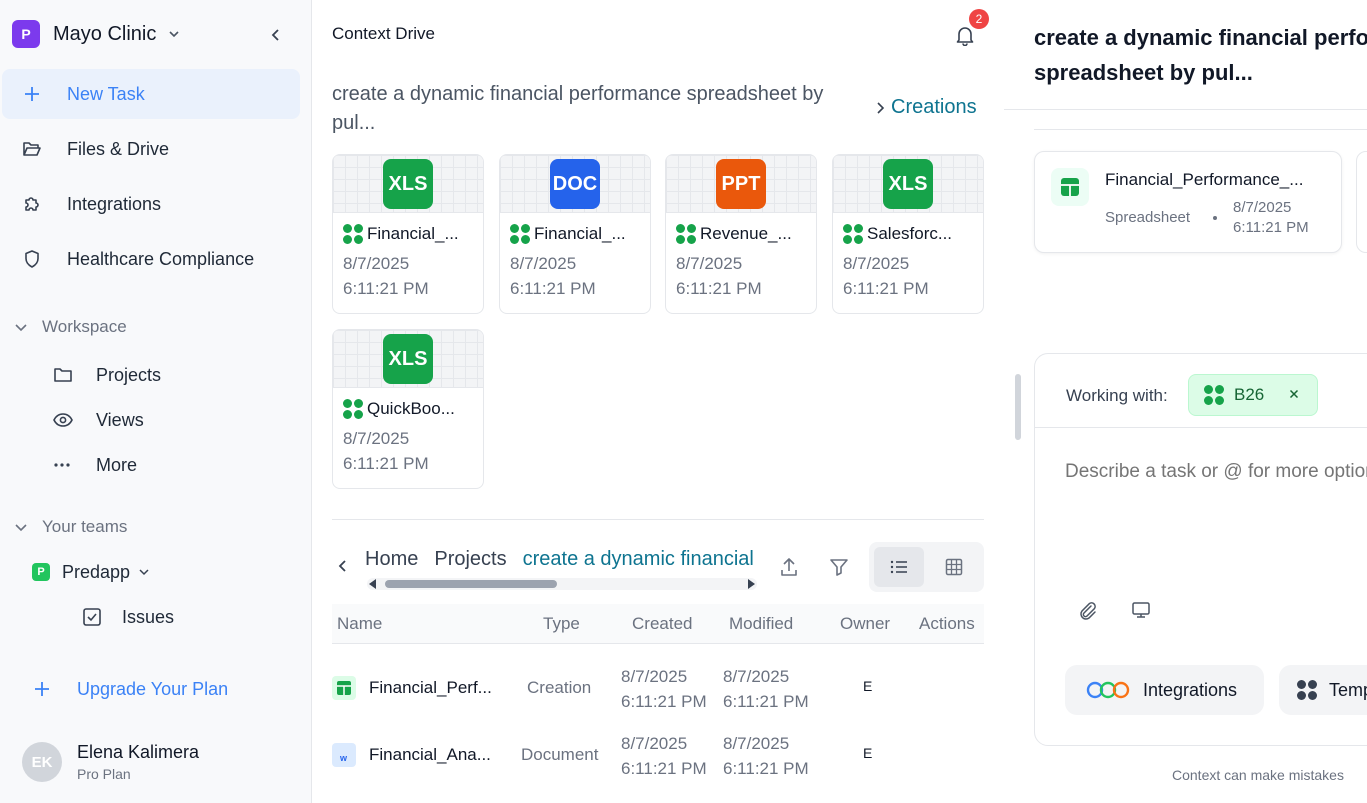  Describe the element at coordinates (276, 35) in the screenshot. I see `collapse-sidebar-button` at that location.